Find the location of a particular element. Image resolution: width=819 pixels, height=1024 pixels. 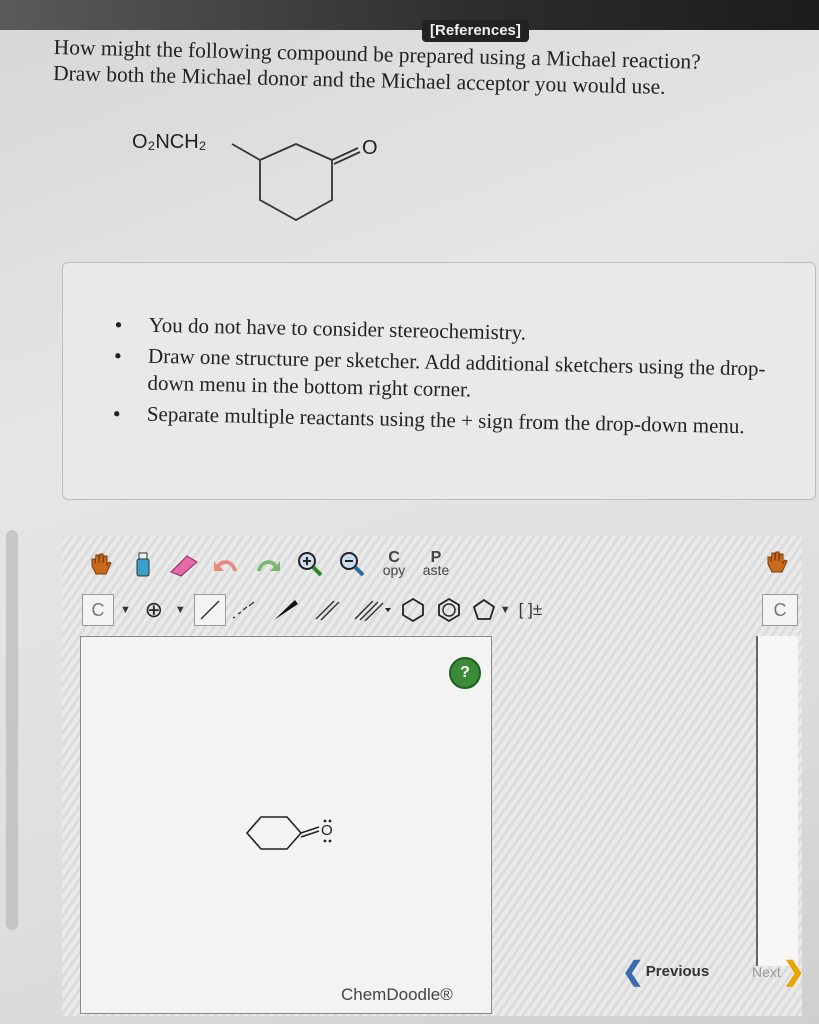

copy-button: Copy is located at coordinates (394, 564).